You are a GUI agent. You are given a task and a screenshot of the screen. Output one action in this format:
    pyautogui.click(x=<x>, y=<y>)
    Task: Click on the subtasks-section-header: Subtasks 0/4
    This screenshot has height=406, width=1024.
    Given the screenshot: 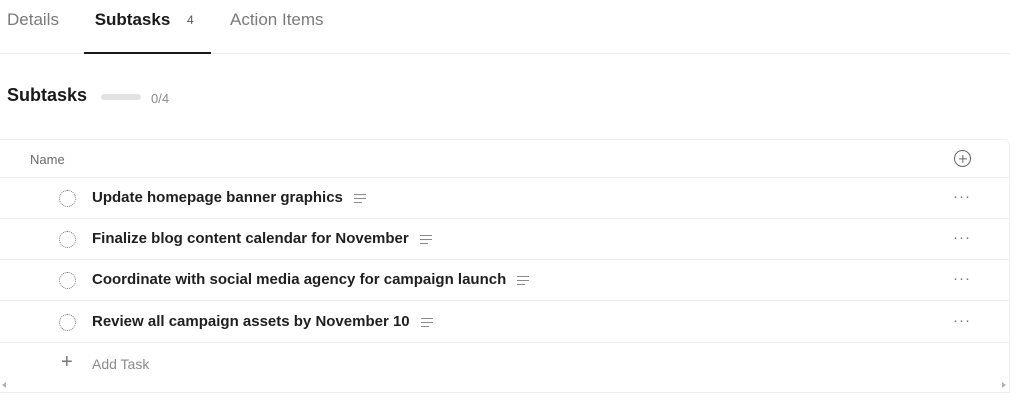 What is the action you would take?
    pyautogui.click(x=88, y=95)
    